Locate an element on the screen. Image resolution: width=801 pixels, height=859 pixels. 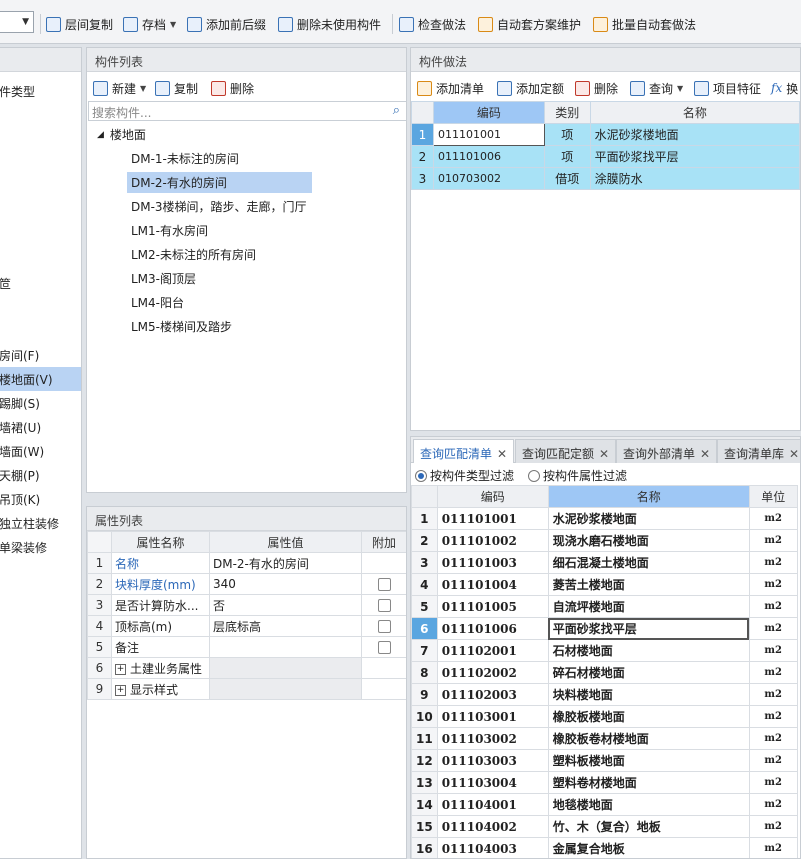
tree-item: DM-3楼梯间，踏步、走廊，门厅 is located at coordinates (219, 206).